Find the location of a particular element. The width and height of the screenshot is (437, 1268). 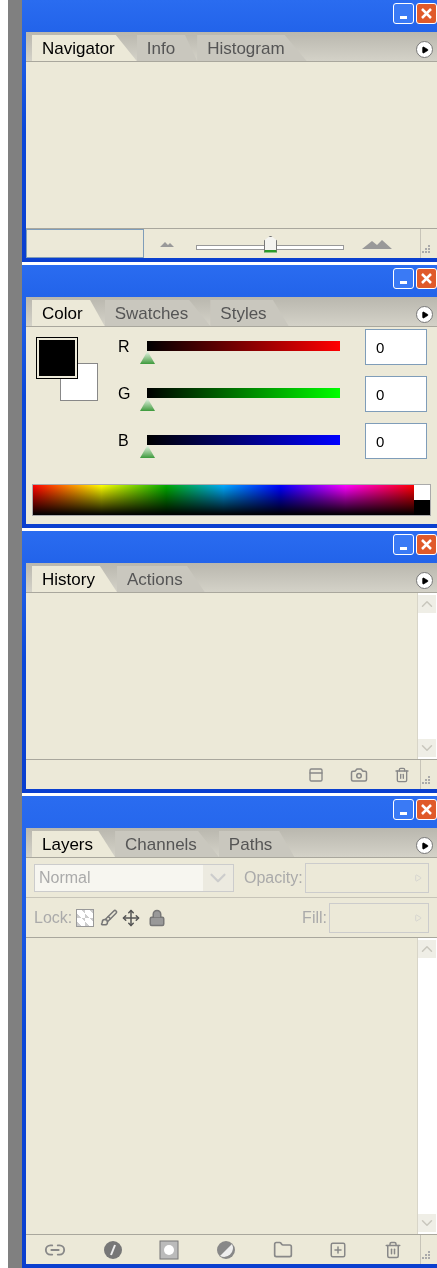

channel-label: B is located at coordinates (124, 441).